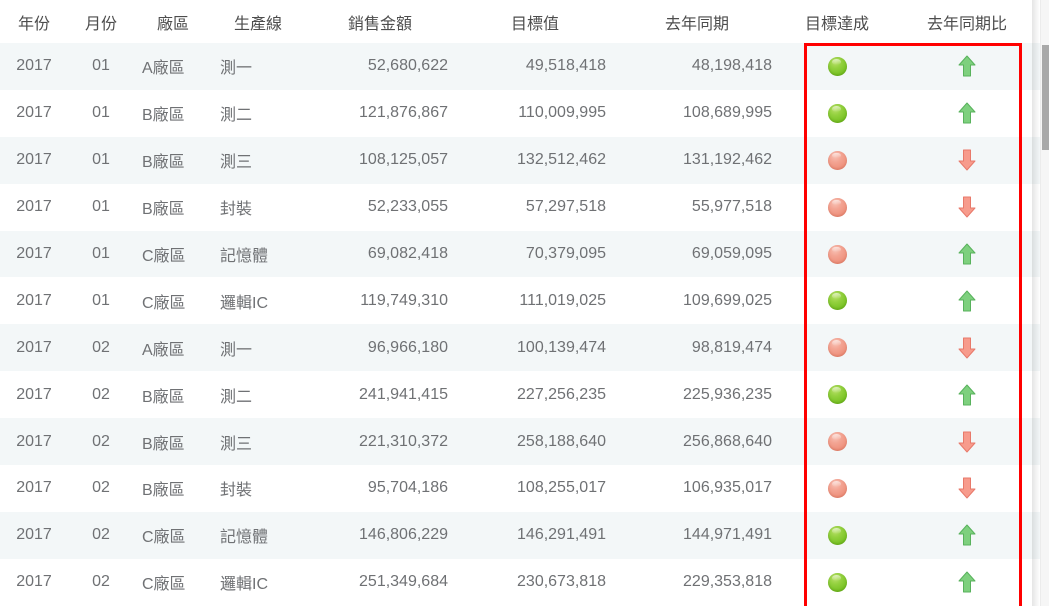 This screenshot has height=606, width=1049. Describe the element at coordinates (697, 442) in the screenshot. I see `cell-last-year: 256,868,640` at that location.